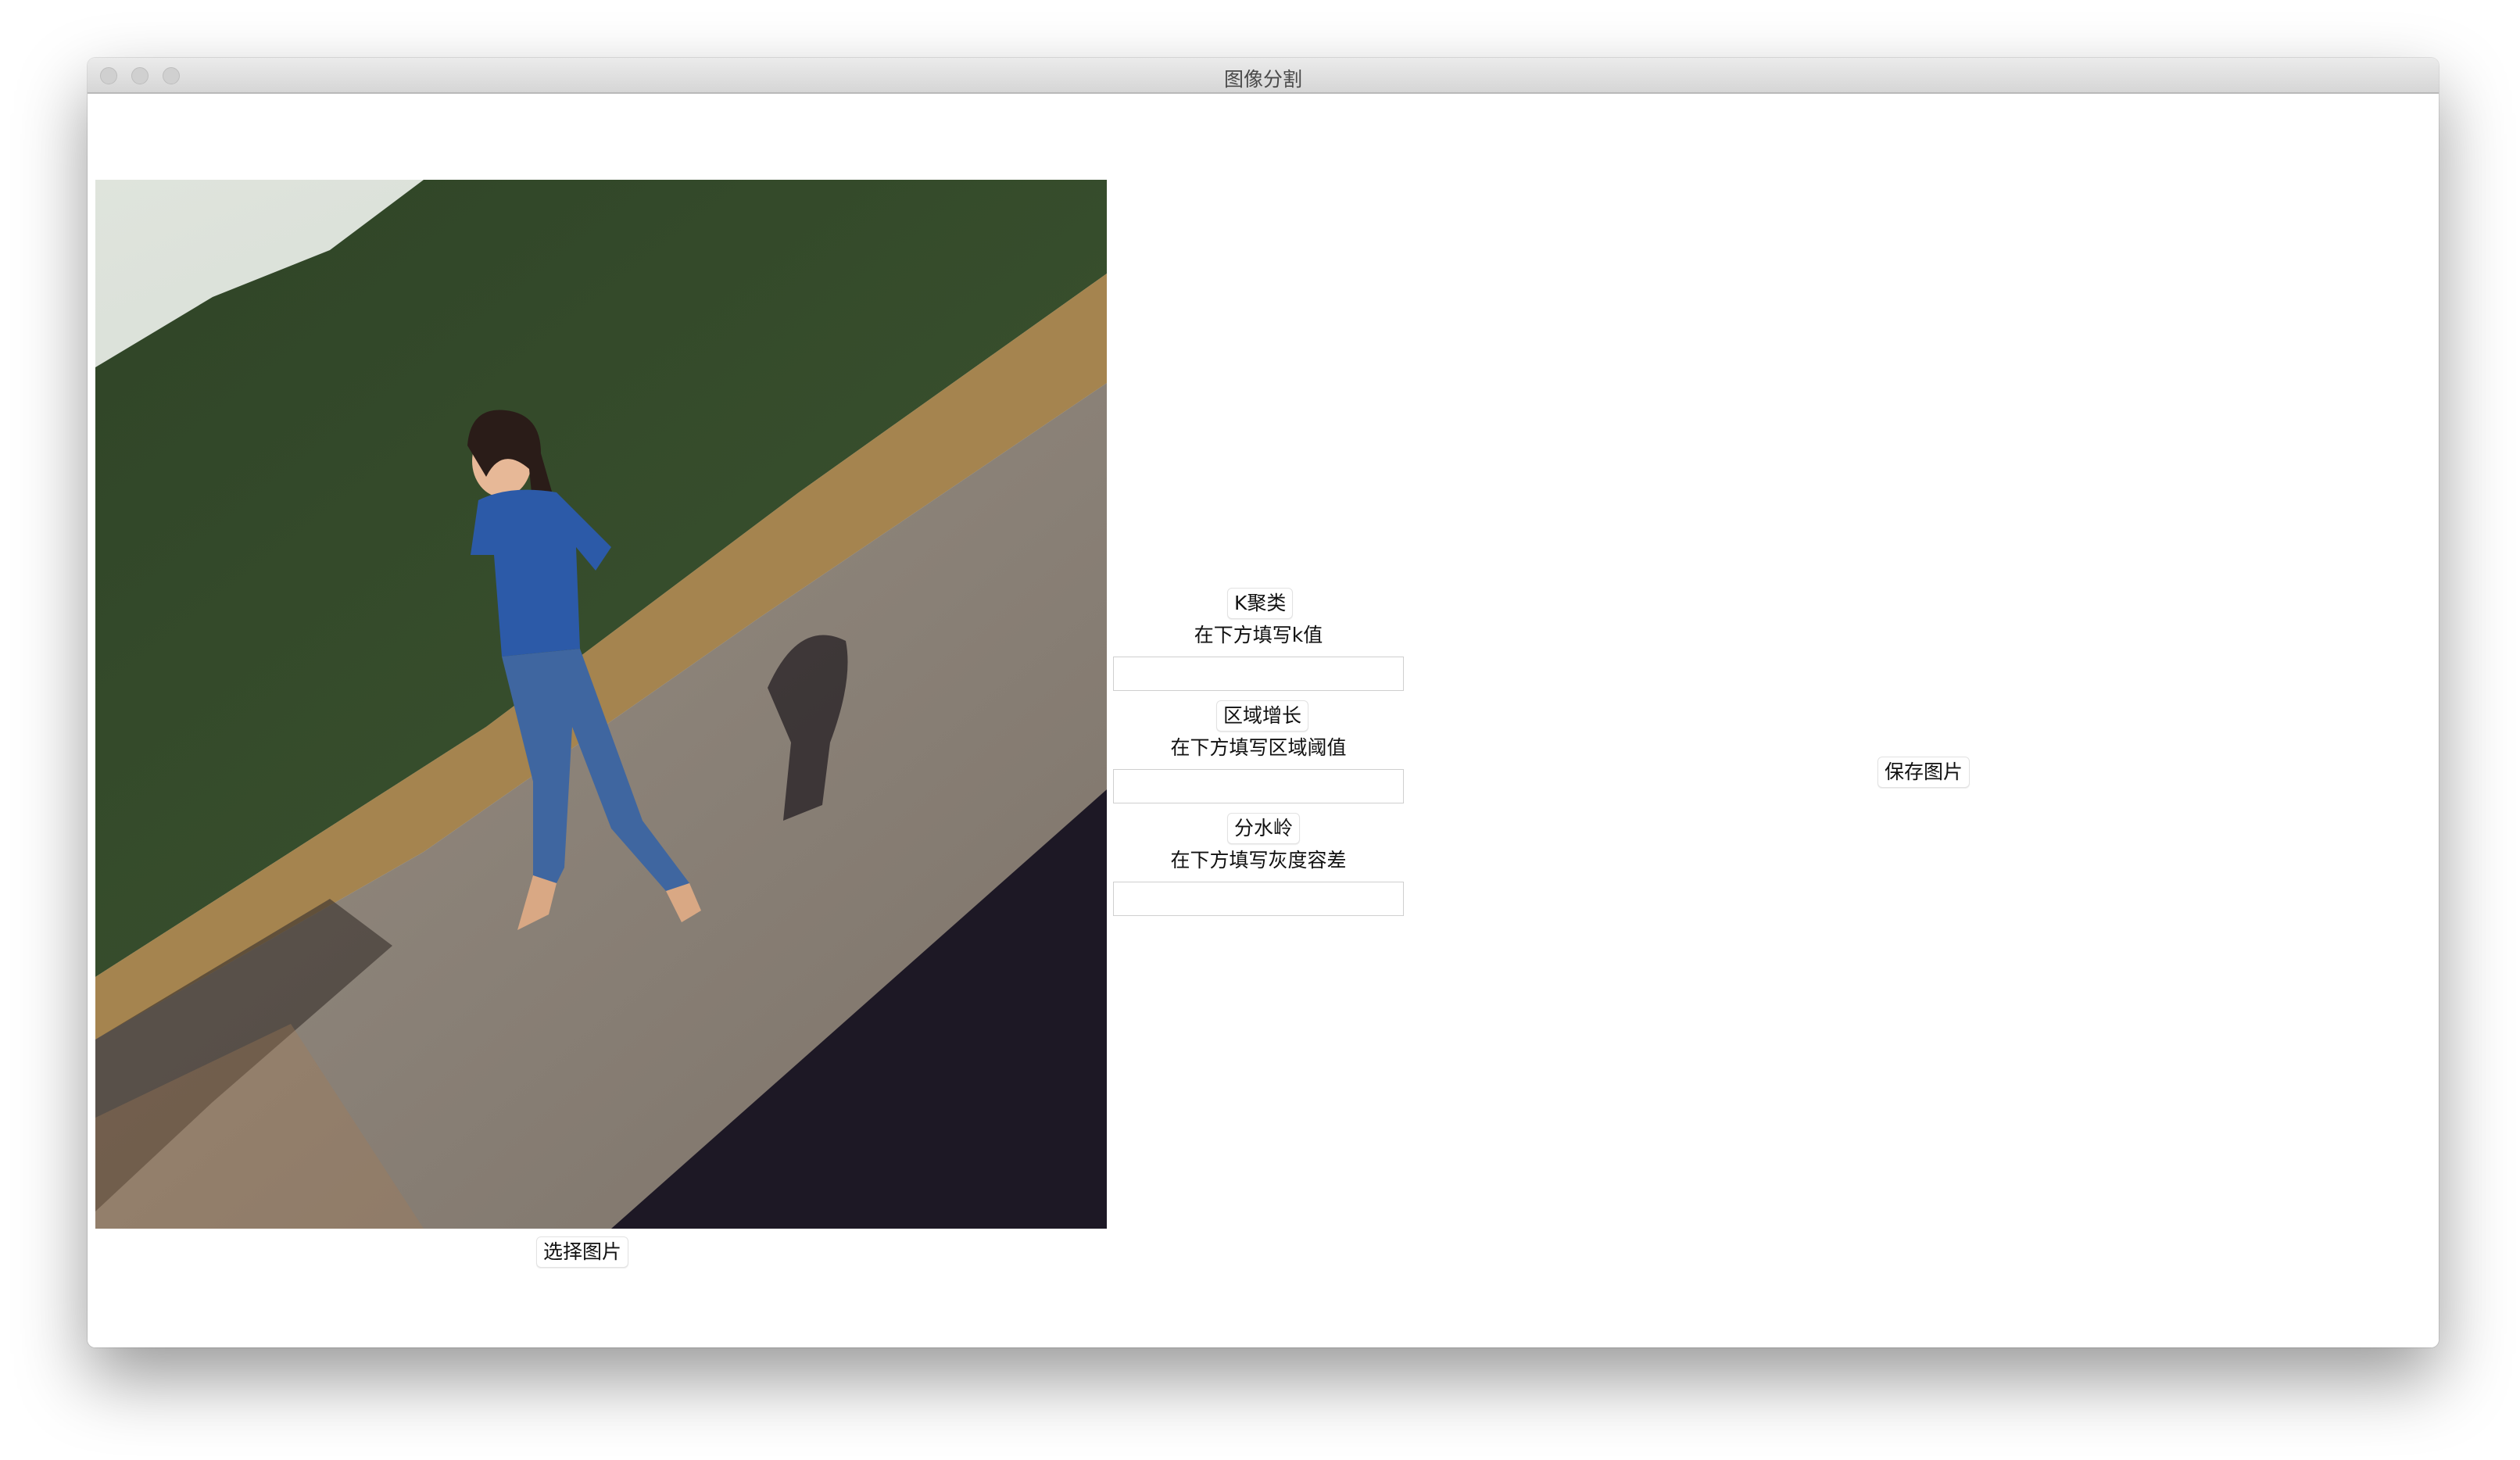  I want to click on region-growing-button: 区域增长, so click(1262, 716).